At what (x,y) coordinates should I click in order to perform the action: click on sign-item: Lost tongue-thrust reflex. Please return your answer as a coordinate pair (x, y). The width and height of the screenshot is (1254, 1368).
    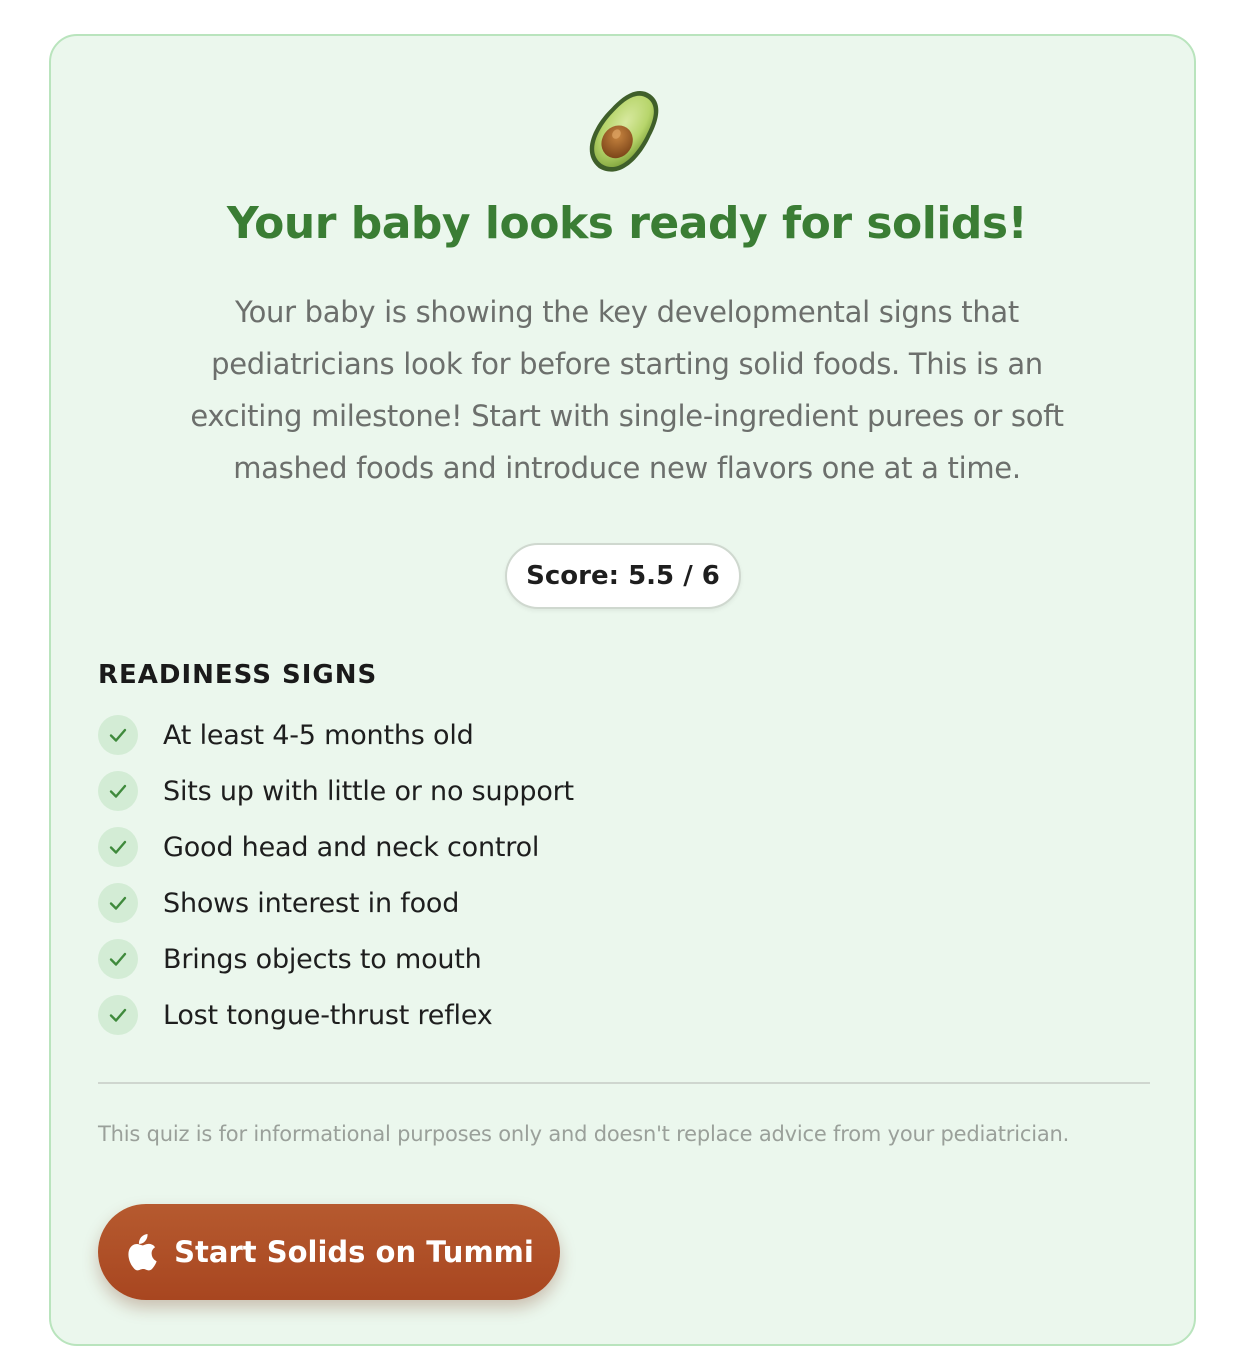
    Looking at the image, I should click on (336, 1015).